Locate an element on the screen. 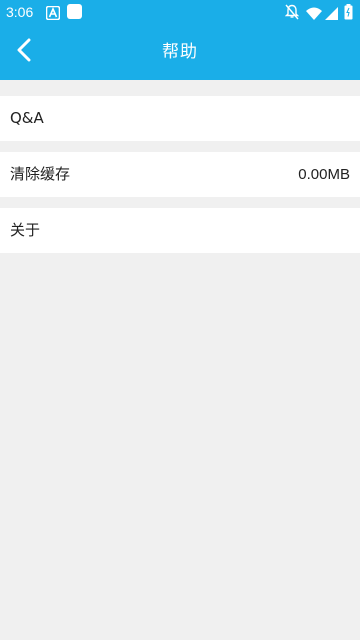 This screenshot has width=360, height=640. menu-item-label: Q&A is located at coordinates (27, 118).